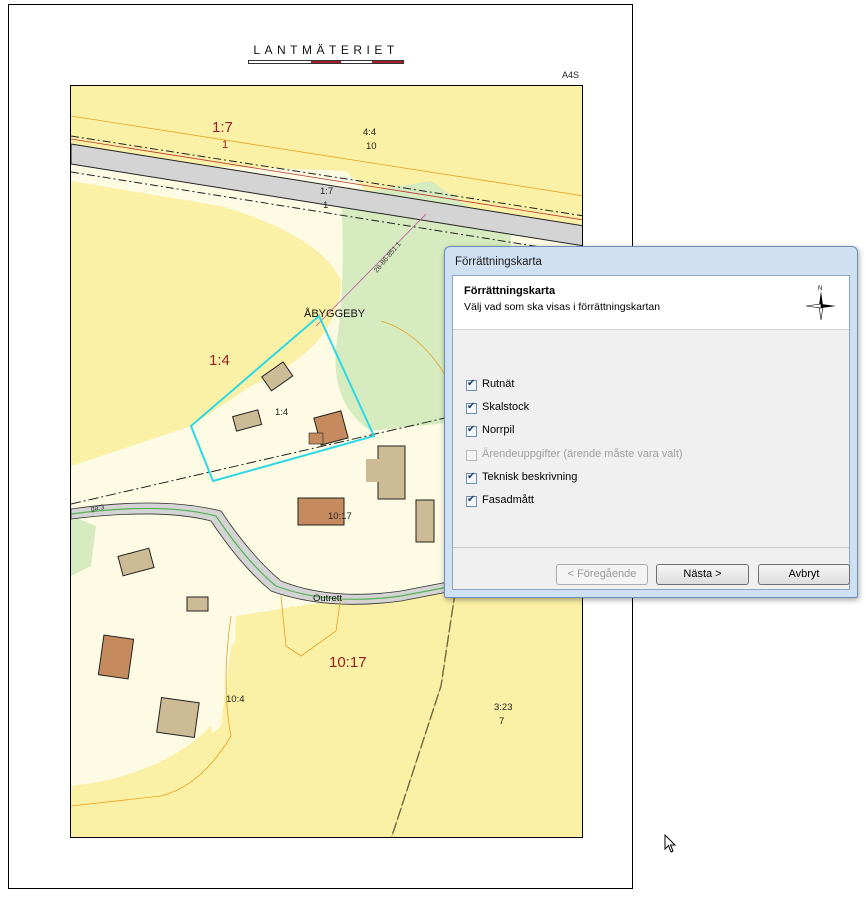  I want to click on option-label: Ärendeuppgifter (ärende måste vara valt), so click(582, 453).